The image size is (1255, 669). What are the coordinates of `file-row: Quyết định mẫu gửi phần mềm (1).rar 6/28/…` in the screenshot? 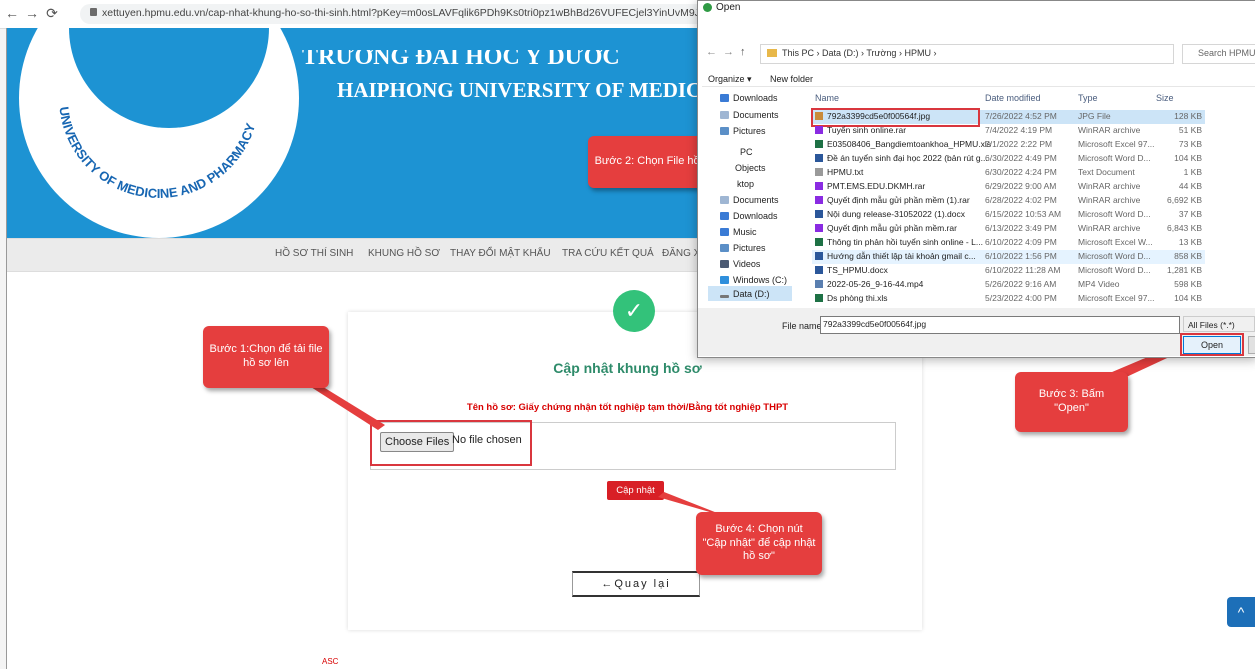 It's located at (1008, 200).